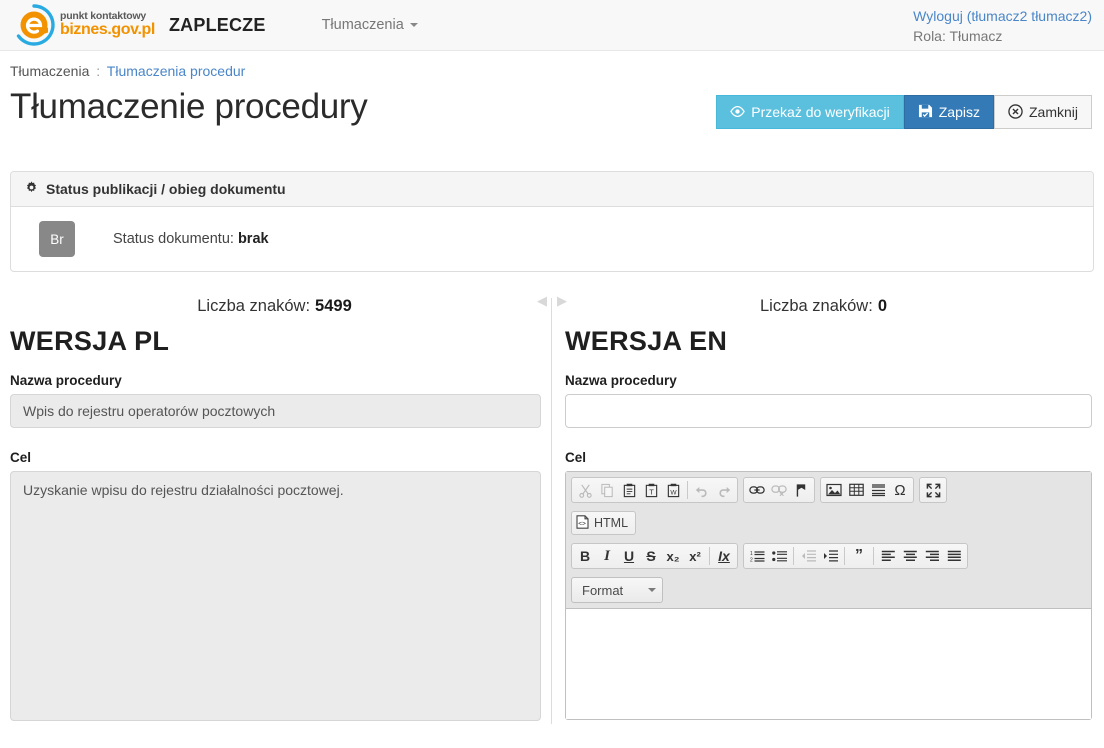  What do you see at coordinates (21, 457) in the screenshot?
I see `pl-goal-label: Cel` at bounding box center [21, 457].